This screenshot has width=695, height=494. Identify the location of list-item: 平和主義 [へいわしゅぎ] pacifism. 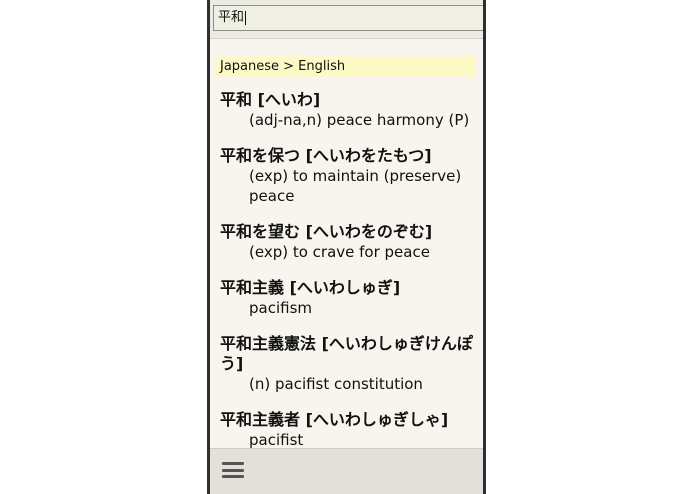
(351, 298).